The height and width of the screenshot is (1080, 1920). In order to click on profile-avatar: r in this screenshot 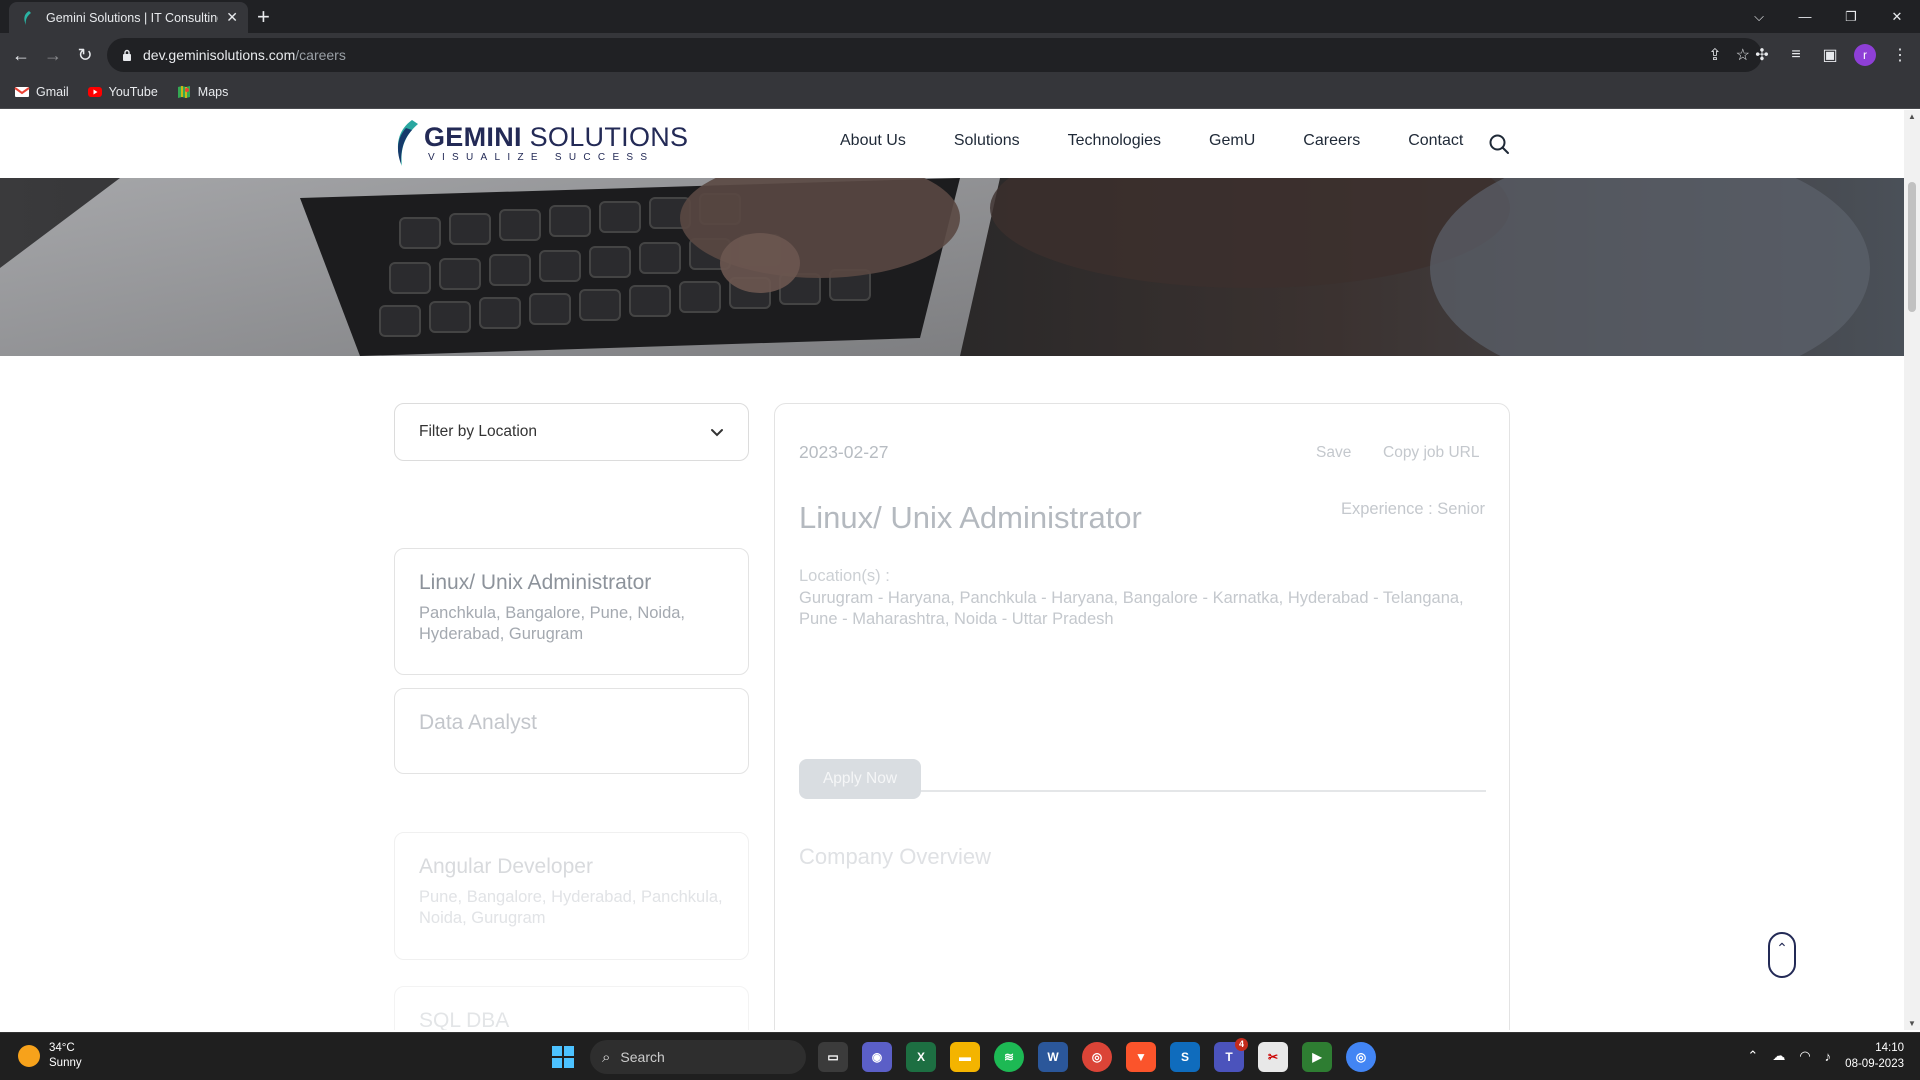, I will do `click(1865, 55)`.